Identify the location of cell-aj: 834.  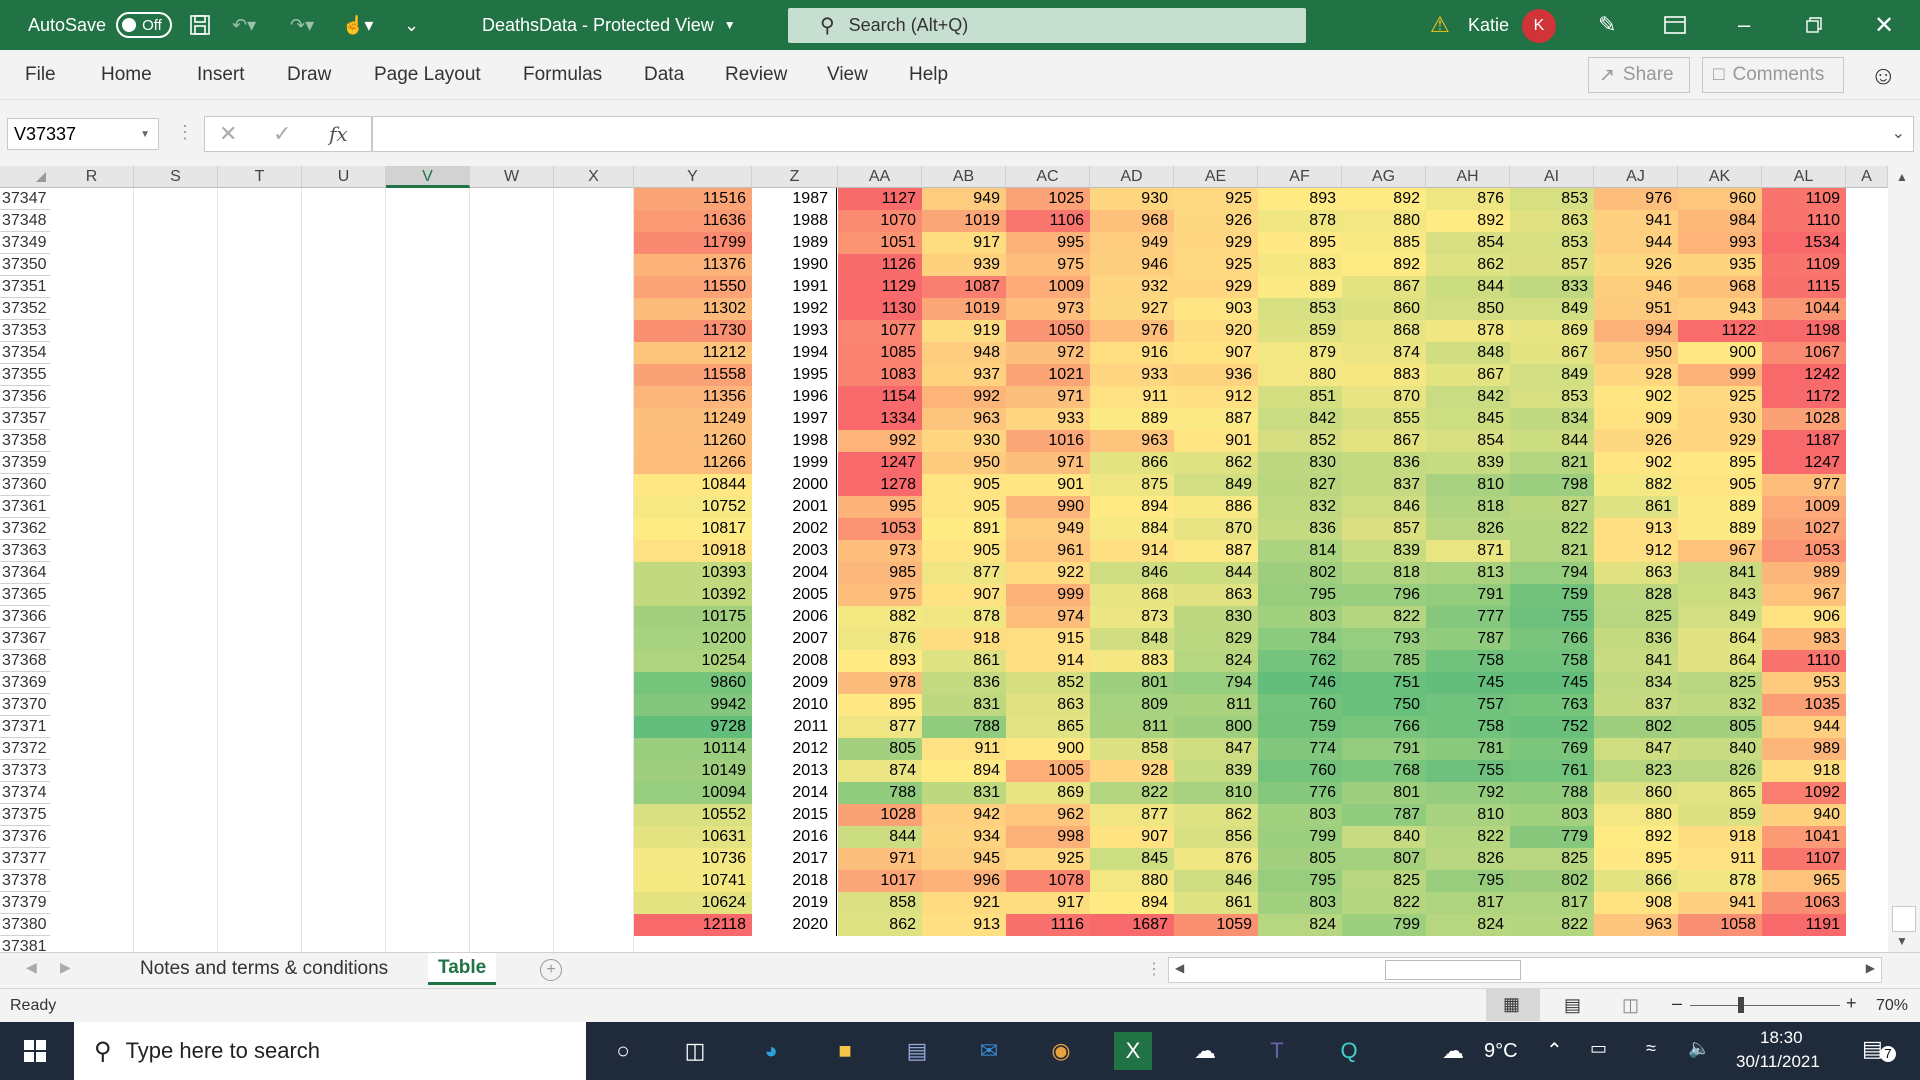
(1636, 683).